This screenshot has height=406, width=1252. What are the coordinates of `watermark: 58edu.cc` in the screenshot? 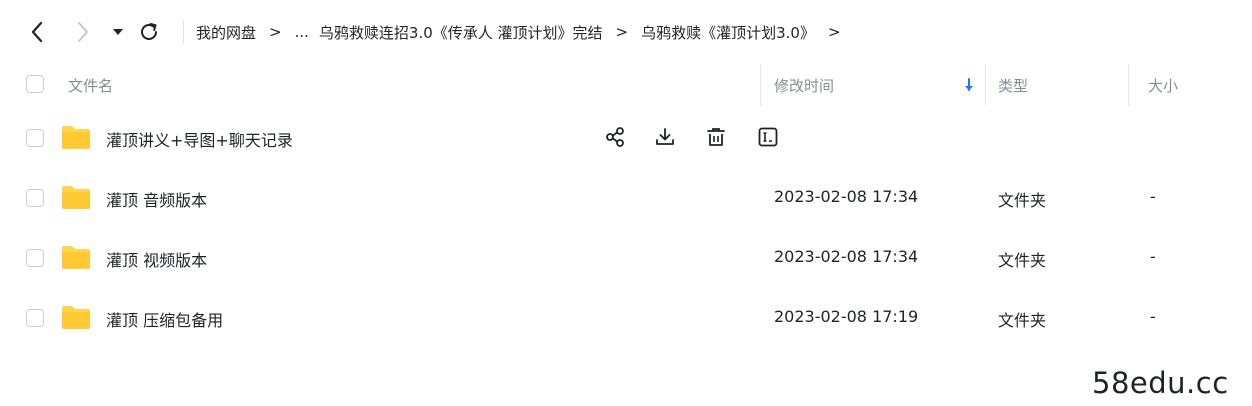 It's located at (1160, 383).